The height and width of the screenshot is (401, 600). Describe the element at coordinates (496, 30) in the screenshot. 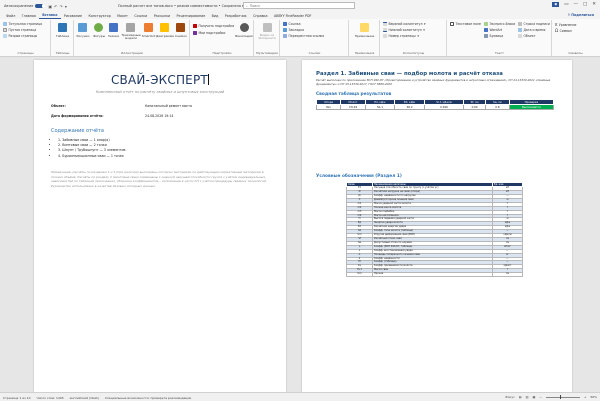

I see `wordart-label: WordArt` at that location.